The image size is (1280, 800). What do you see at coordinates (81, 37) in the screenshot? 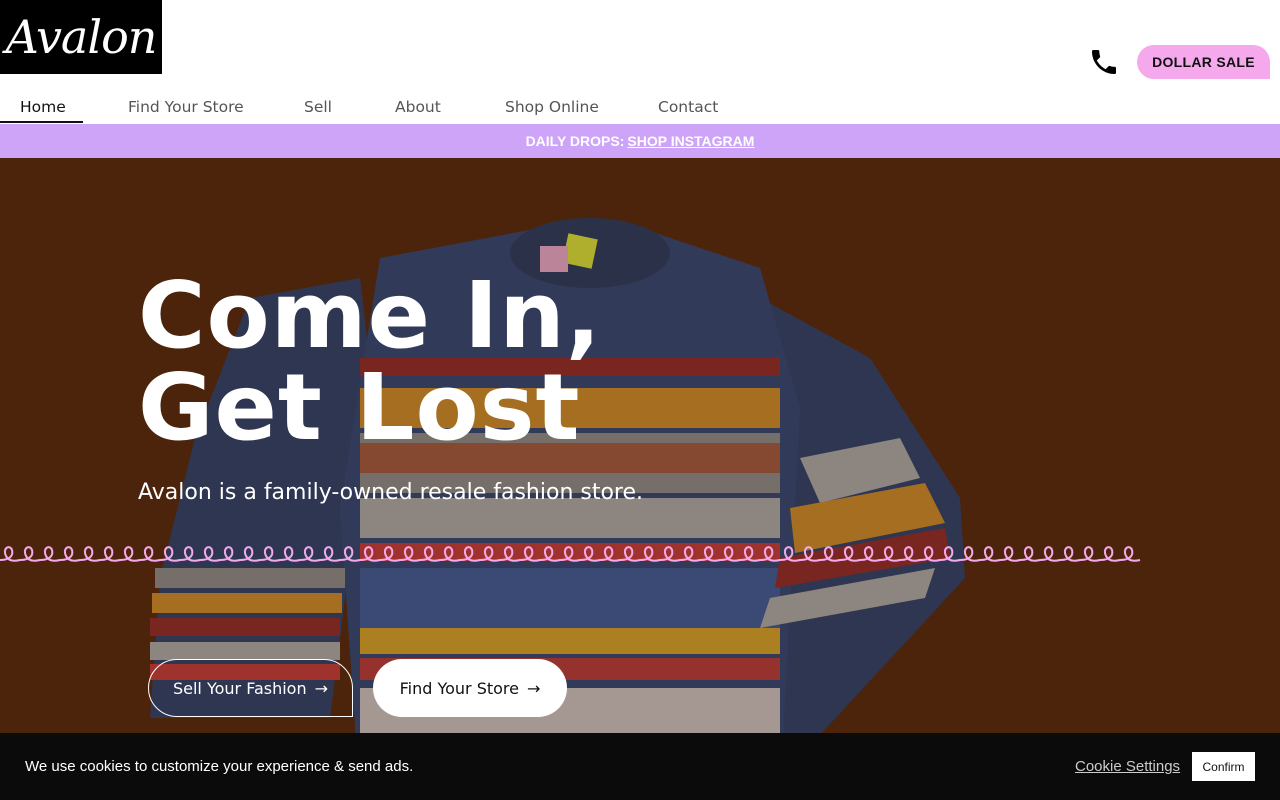
I see `avalon-logo: Avalon` at bounding box center [81, 37].